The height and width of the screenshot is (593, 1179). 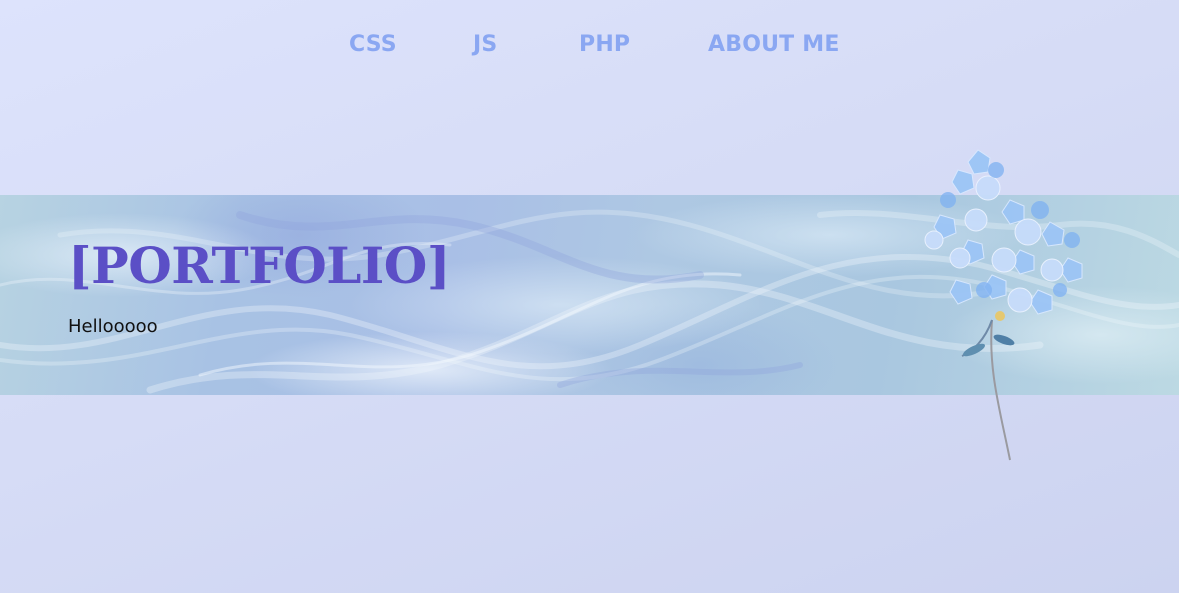 I want to click on nav-link-js: JS, so click(x=485, y=45).